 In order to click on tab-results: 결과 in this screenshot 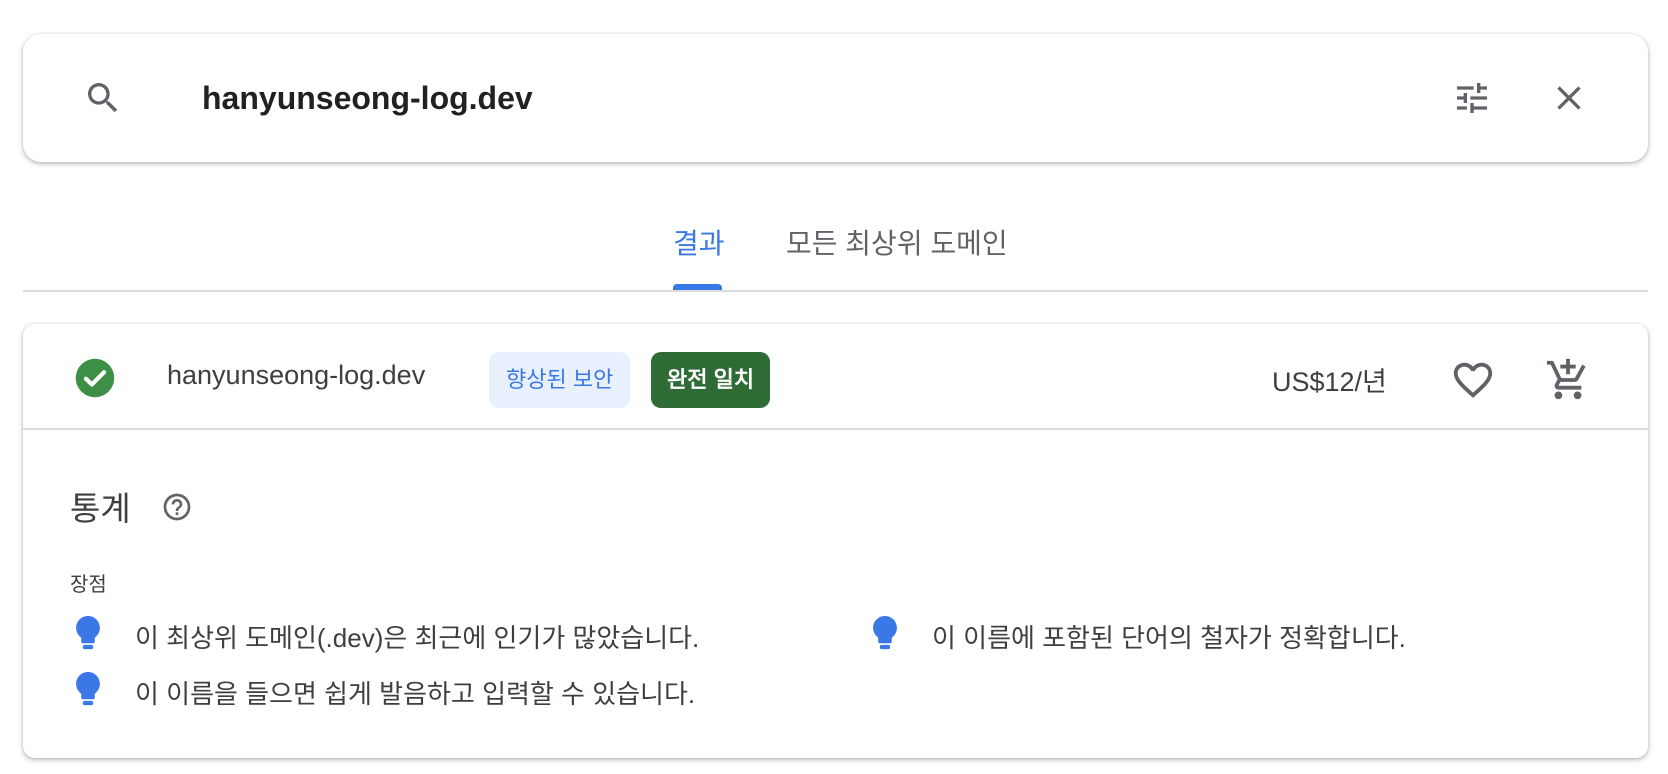, I will do `click(699, 242)`.